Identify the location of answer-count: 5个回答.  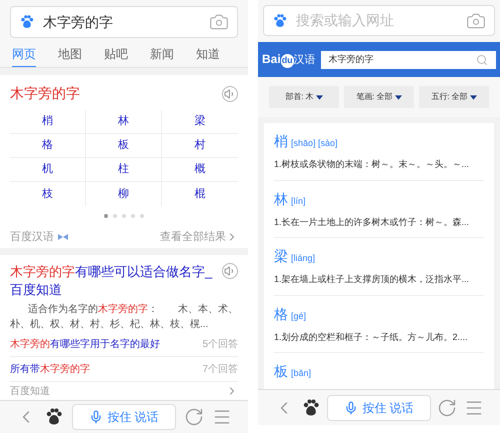
(220, 345).